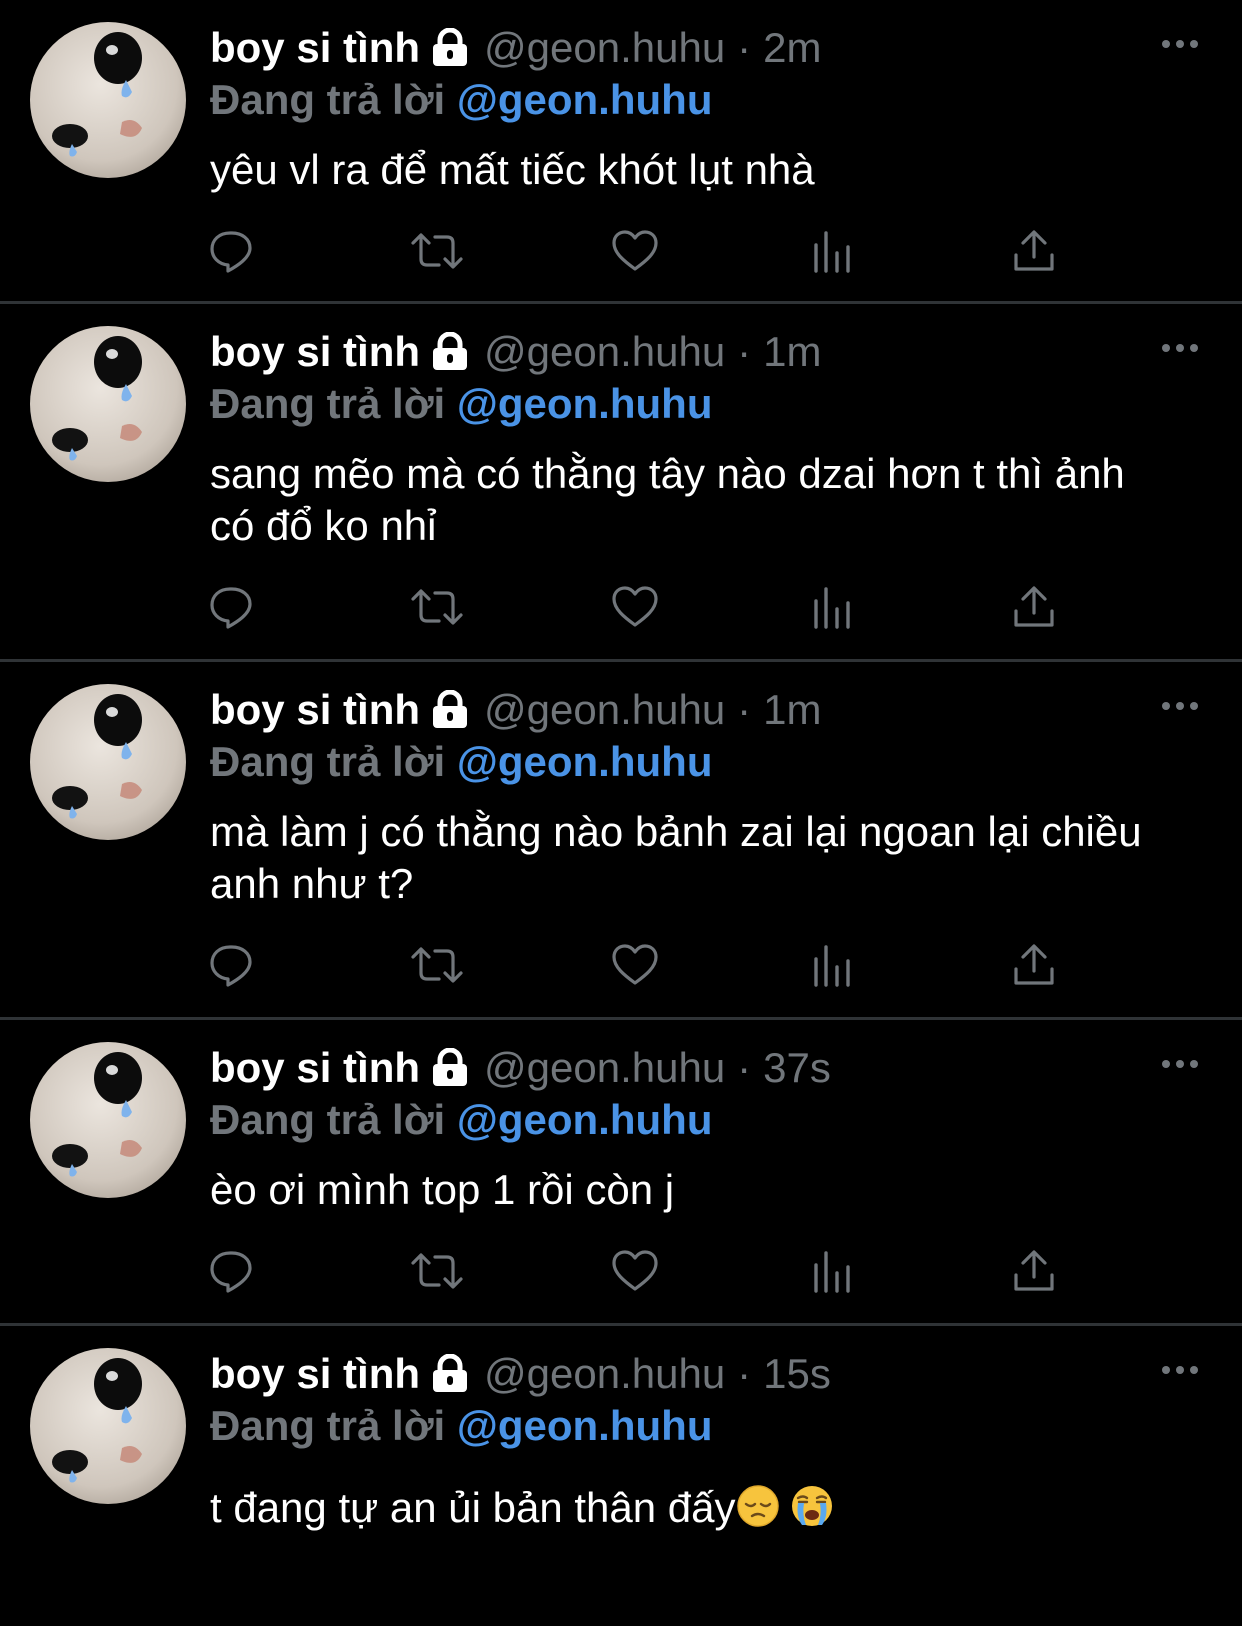 Image resolution: width=1242 pixels, height=1626 pixels. What do you see at coordinates (797, 1068) in the screenshot?
I see `timestamp: 37s` at bounding box center [797, 1068].